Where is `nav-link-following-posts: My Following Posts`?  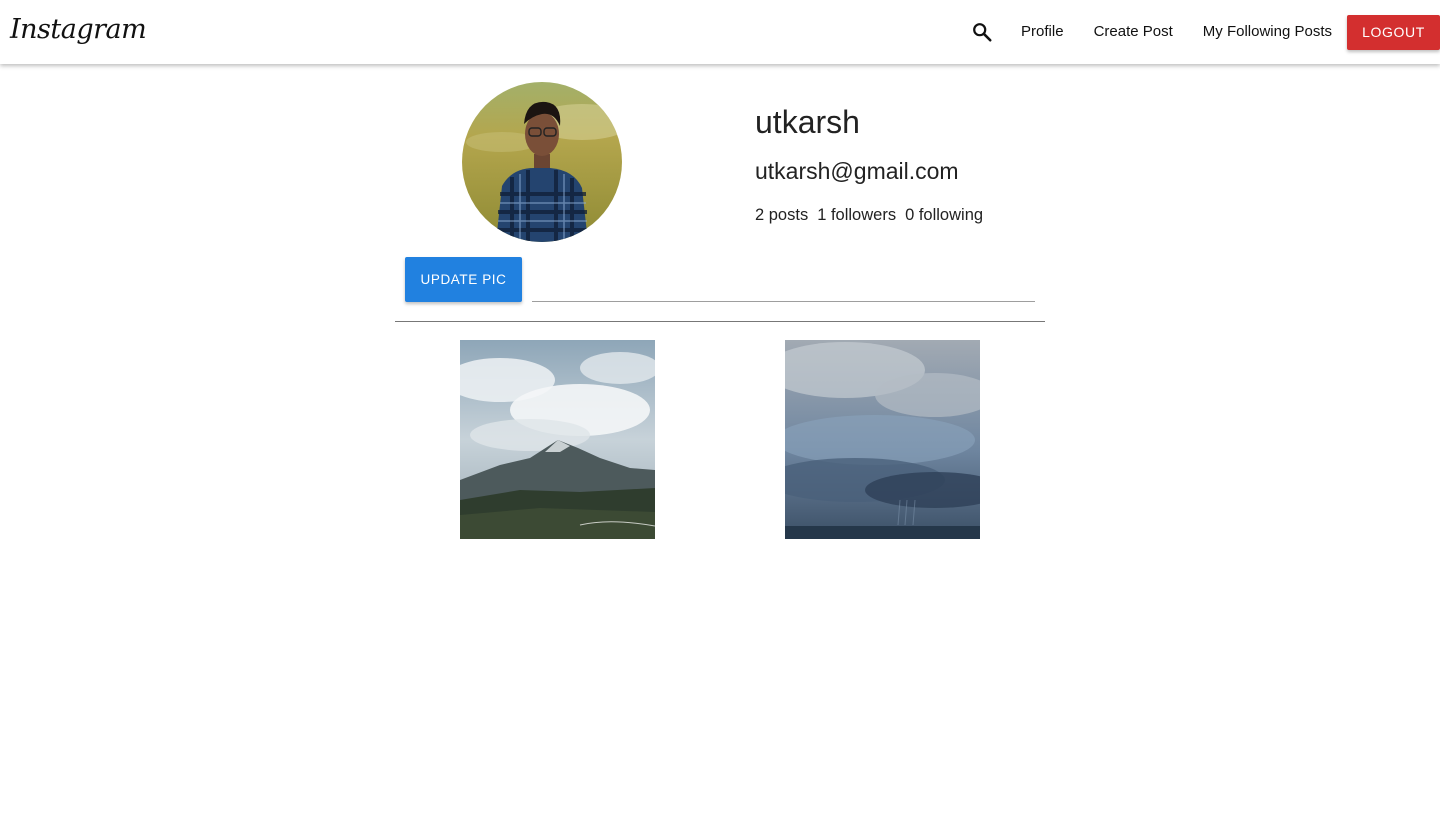
nav-link-following-posts: My Following Posts is located at coordinates (1267, 32).